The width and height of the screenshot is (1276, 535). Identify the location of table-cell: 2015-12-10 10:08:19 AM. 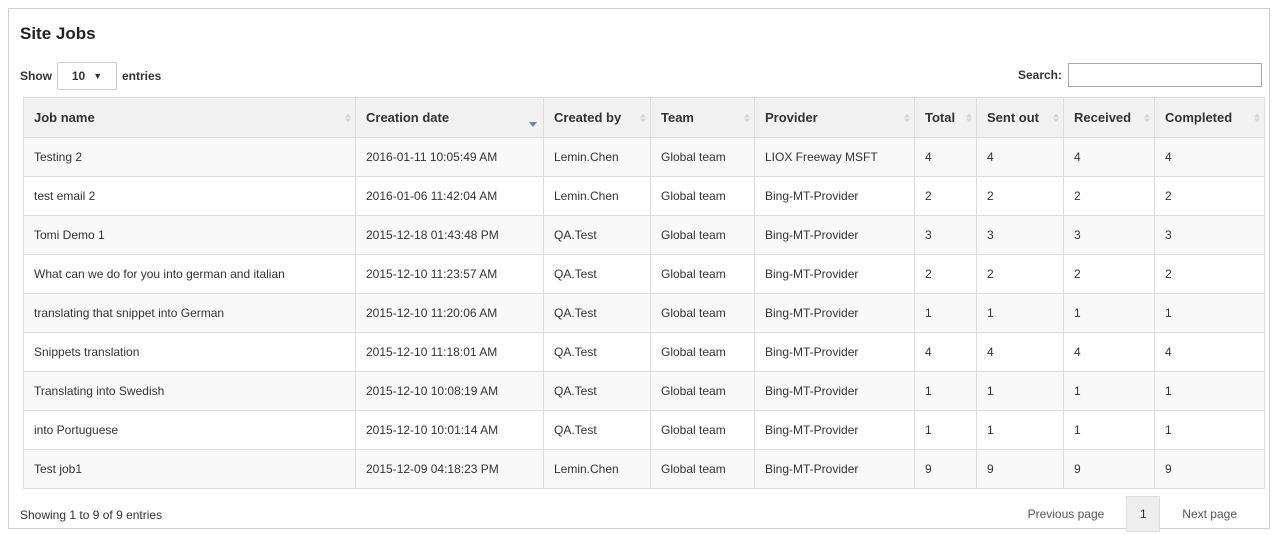
(449, 391).